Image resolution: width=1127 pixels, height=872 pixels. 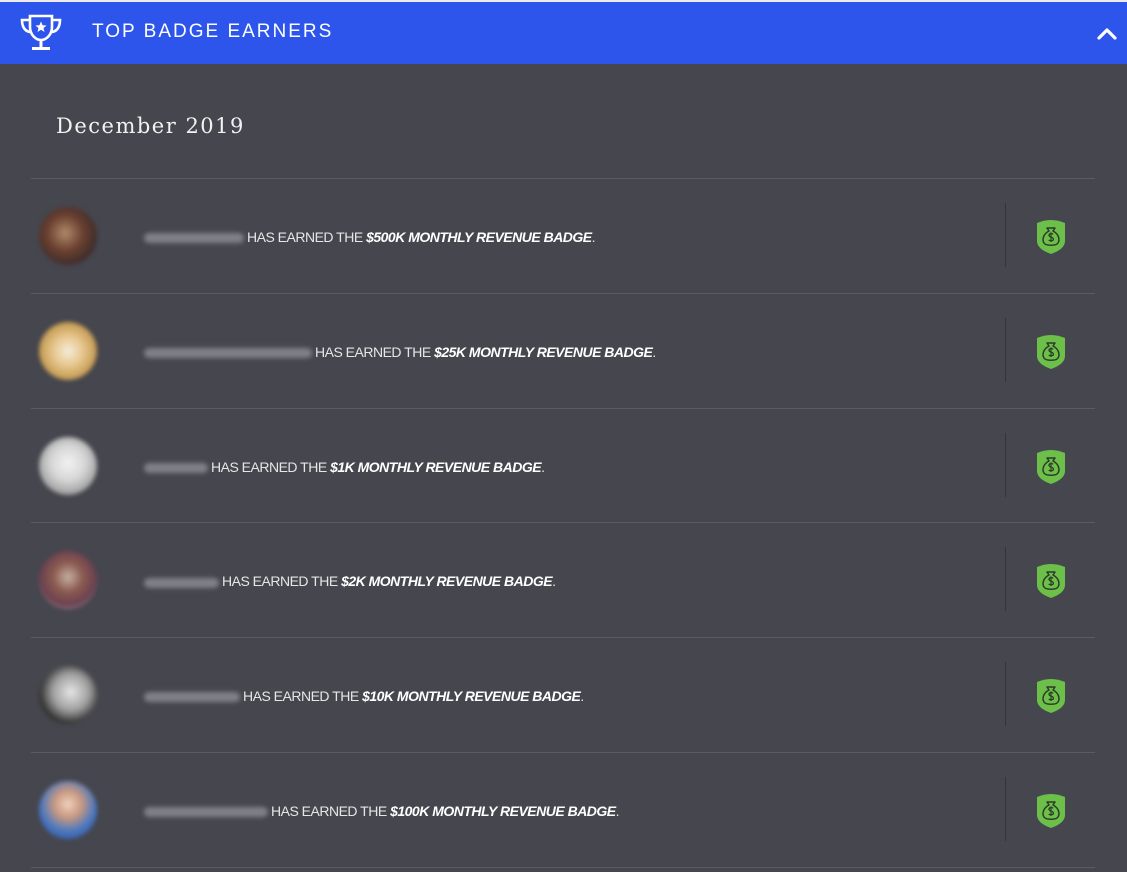 What do you see at coordinates (1107, 33) in the screenshot?
I see `chevron-up-icon` at bounding box center [1107, 33].